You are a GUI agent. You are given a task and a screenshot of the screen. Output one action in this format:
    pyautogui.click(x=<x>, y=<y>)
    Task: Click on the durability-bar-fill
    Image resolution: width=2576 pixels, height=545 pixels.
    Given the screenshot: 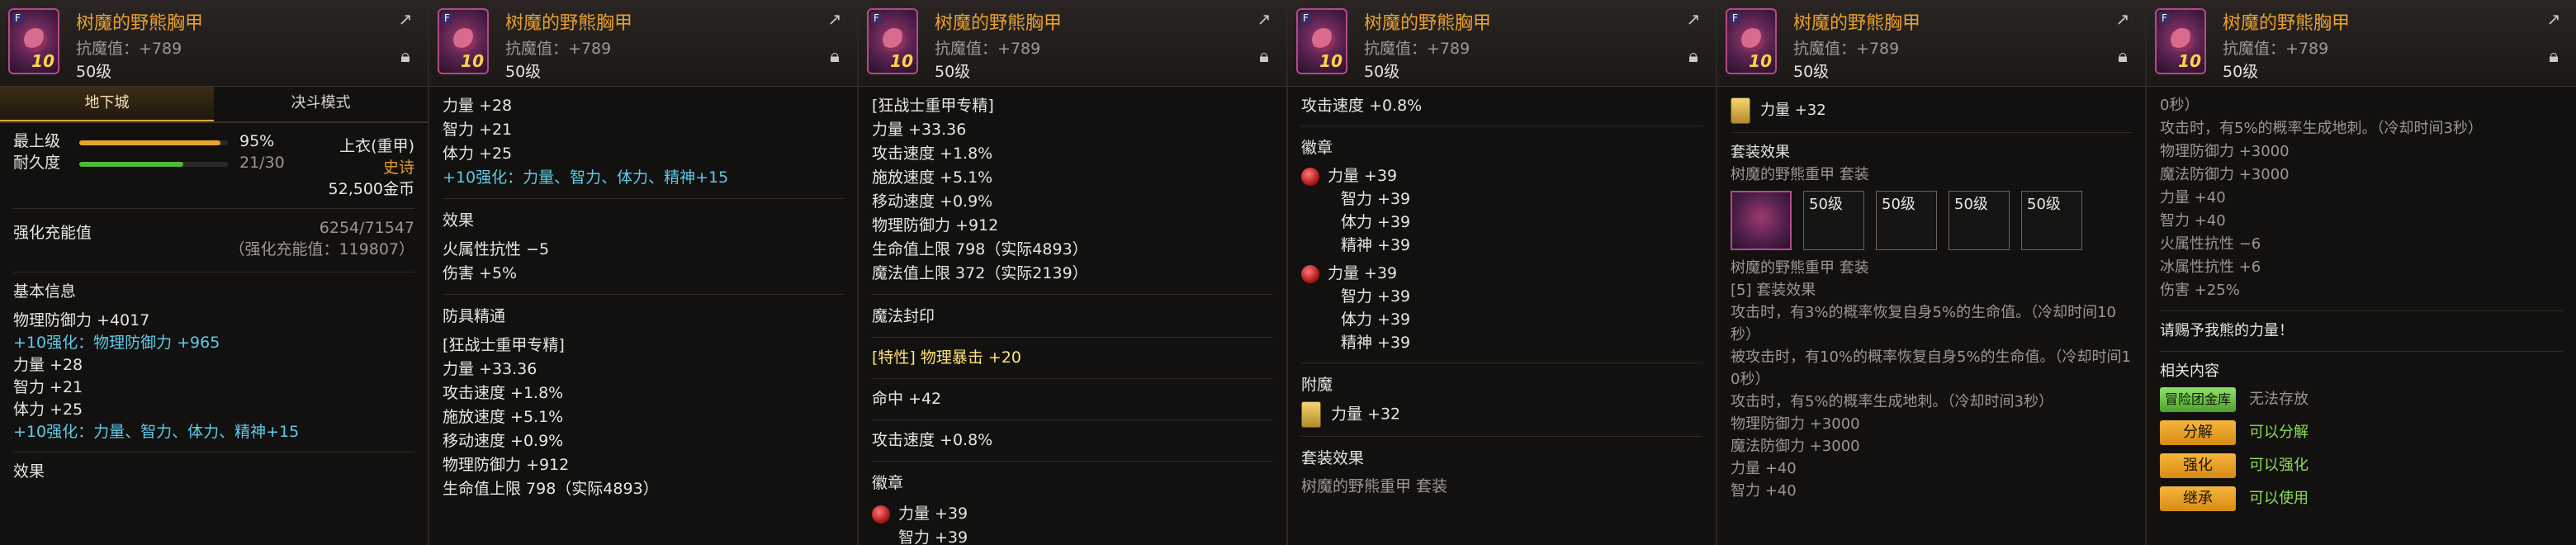 What is the action you would take?
    pyautogui.click(x=131, y=164)
    